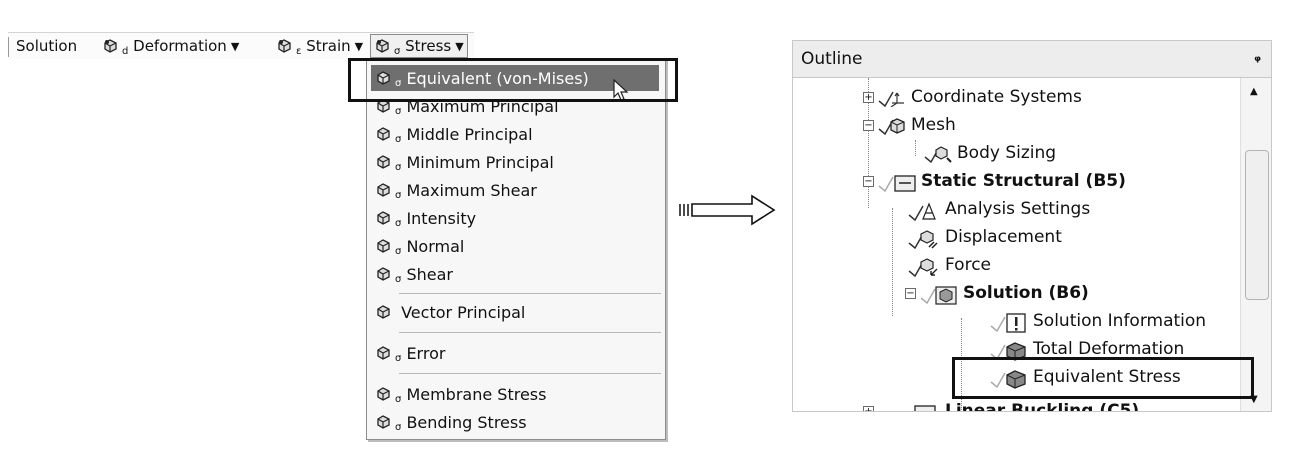  I want to click on displacement-icon, so click(921, 239).